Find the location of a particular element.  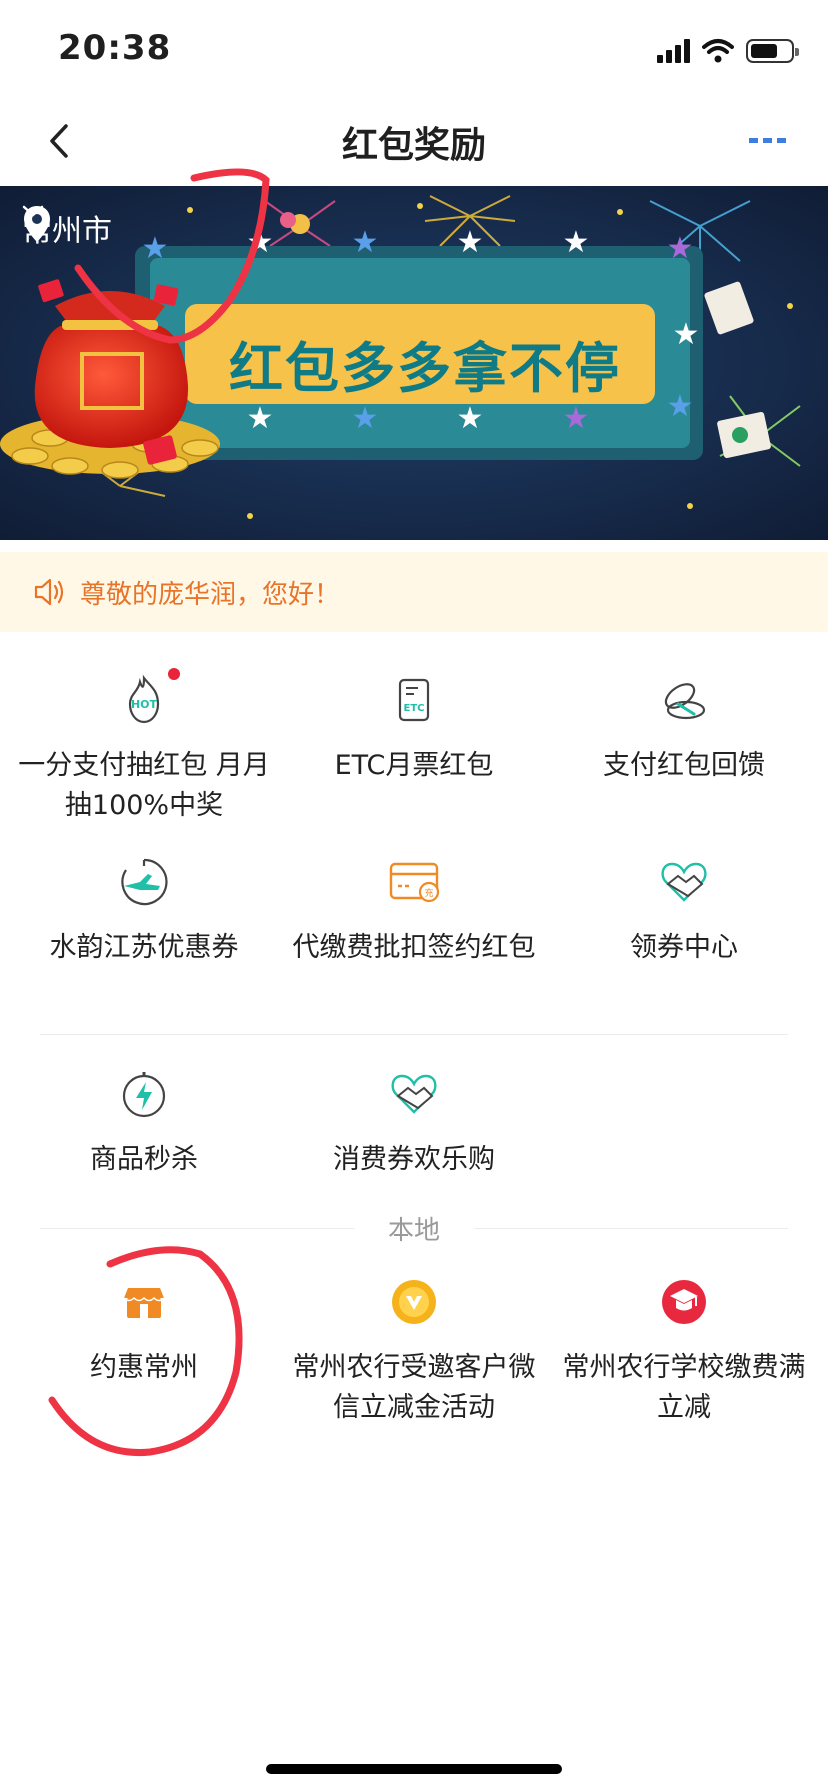

new-badge-dot is located at coordinates (174, 674).